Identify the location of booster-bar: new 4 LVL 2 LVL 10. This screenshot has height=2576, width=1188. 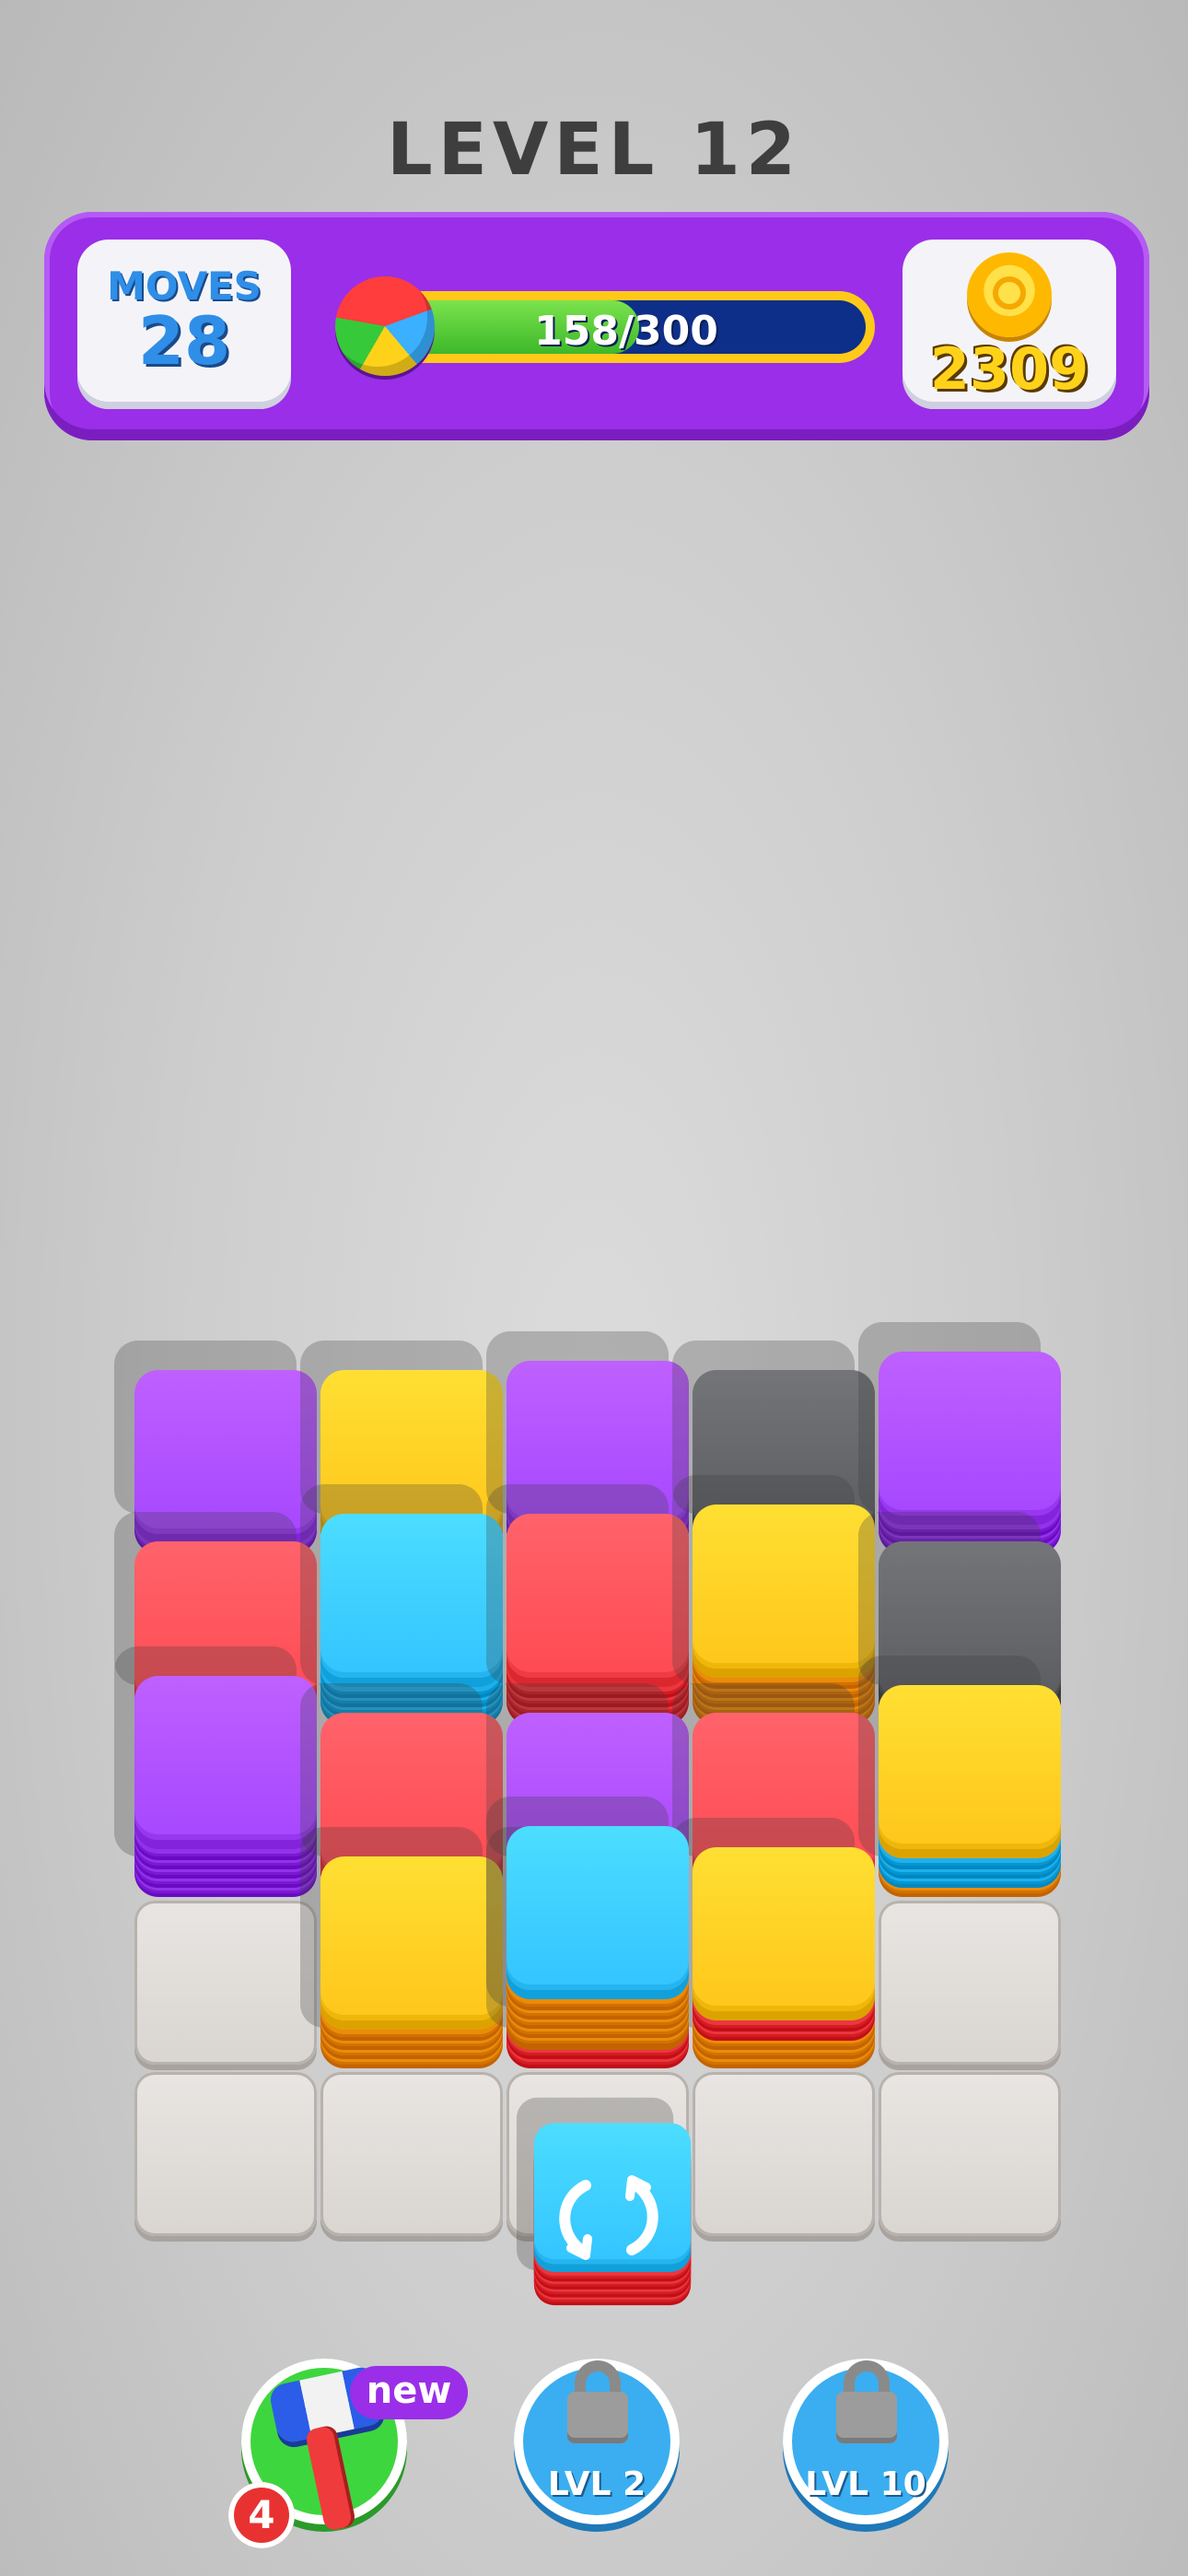
(594, 2458).